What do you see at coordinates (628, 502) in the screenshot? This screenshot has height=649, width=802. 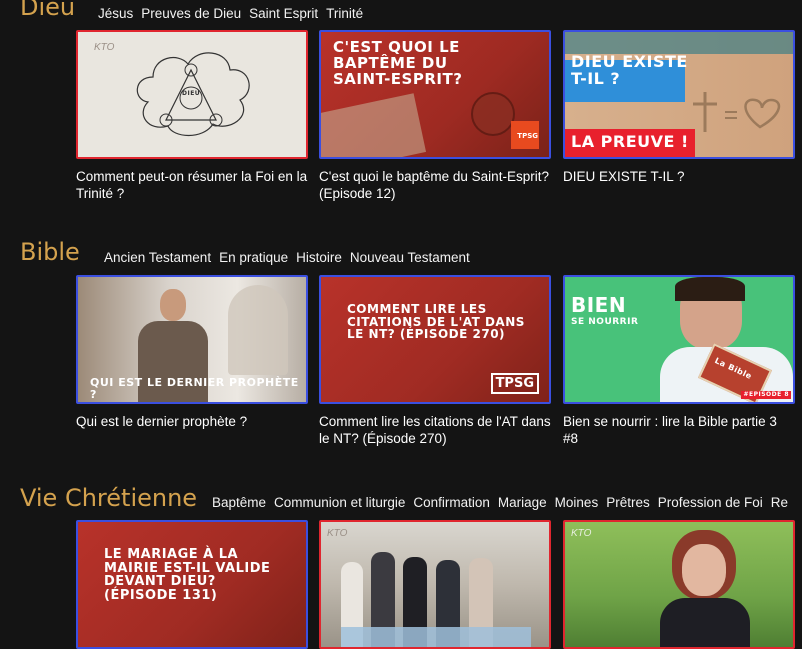 I see `tag-link: Prêtres` at bounding box center [628, 502].